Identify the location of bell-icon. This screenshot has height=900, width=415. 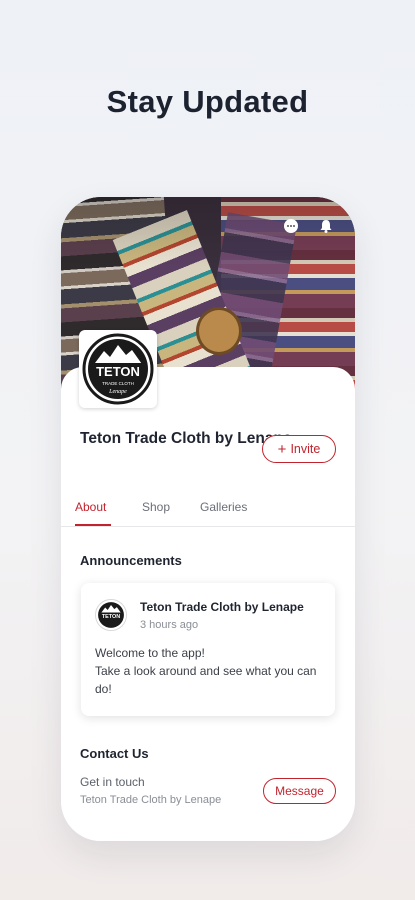
(326, 226).